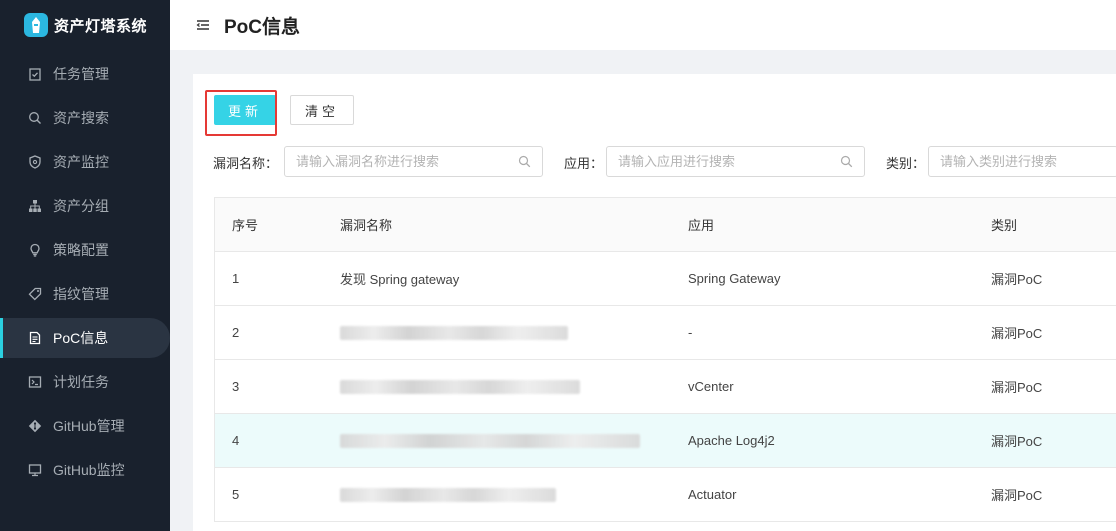  What do you see at coordinates (665, 495) in the screenshot?
I see `table-row: 5 Actuator 漏洞PoC` at bounding box center [665, 495].